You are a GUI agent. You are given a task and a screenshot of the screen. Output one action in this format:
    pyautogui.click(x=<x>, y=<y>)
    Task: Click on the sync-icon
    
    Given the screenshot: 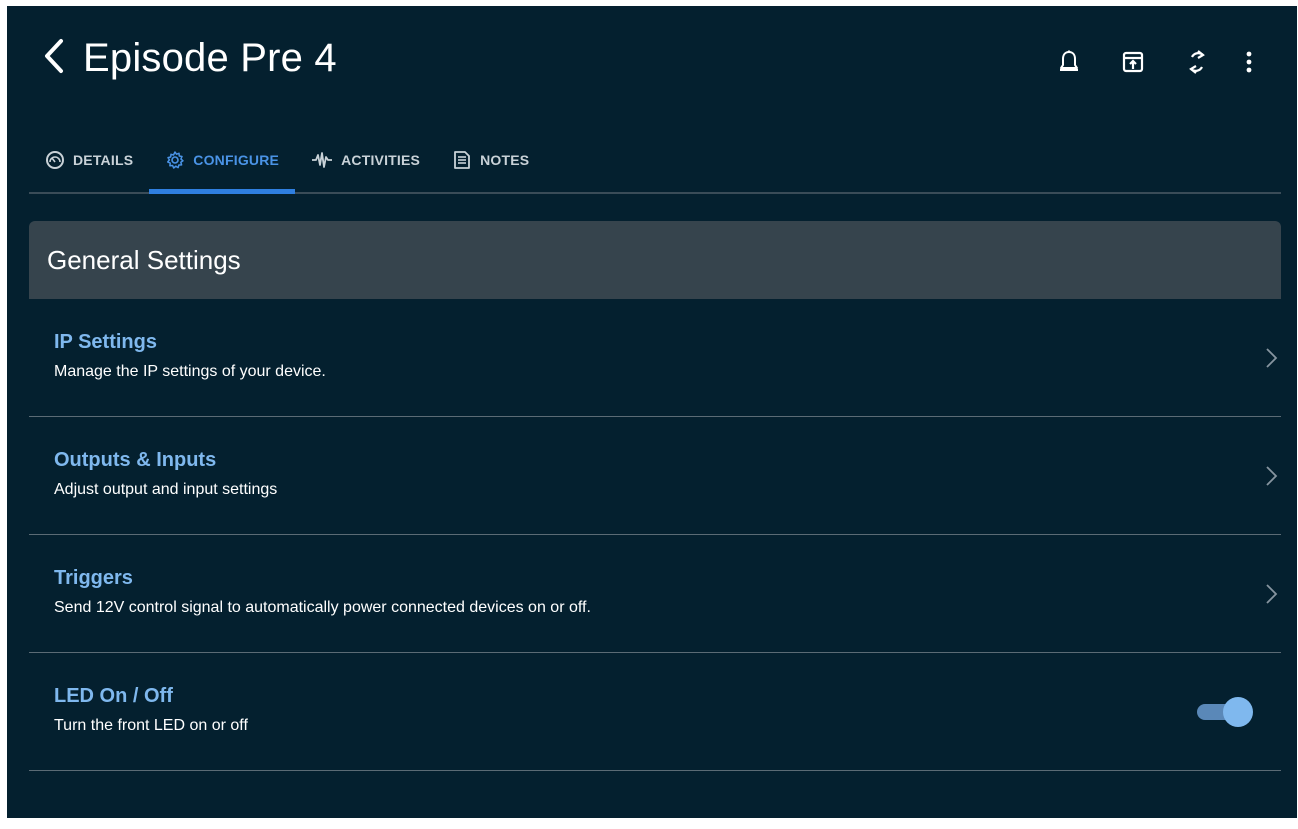 What is the action you would take?
    pyautogui.click(x=1197, y=62)
    